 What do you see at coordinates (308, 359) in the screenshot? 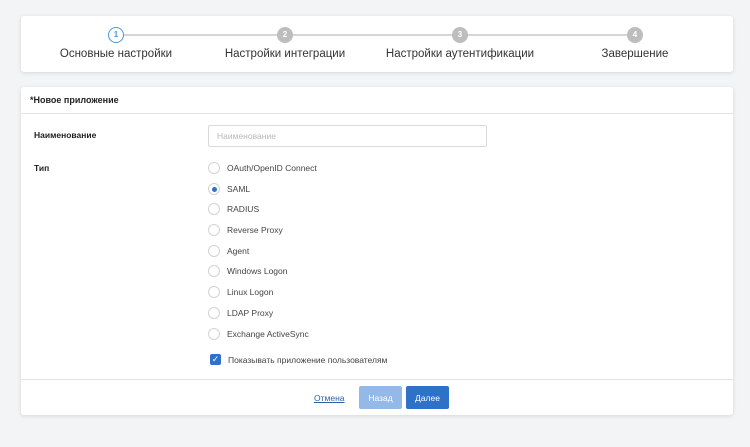
I see `show-to-users-label: Показывать приложение пользователям` at bounding box center [308, 359].